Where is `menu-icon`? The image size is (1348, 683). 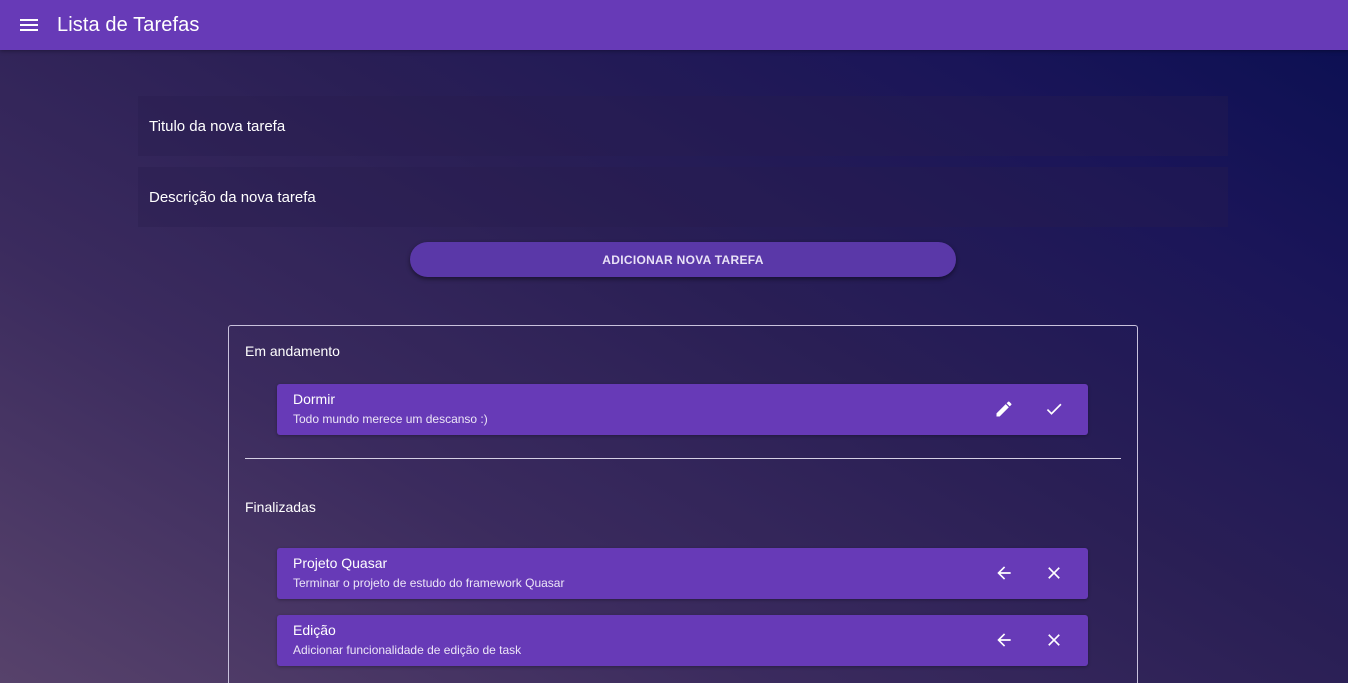 menu-icon is located at coordinates (29, 25).